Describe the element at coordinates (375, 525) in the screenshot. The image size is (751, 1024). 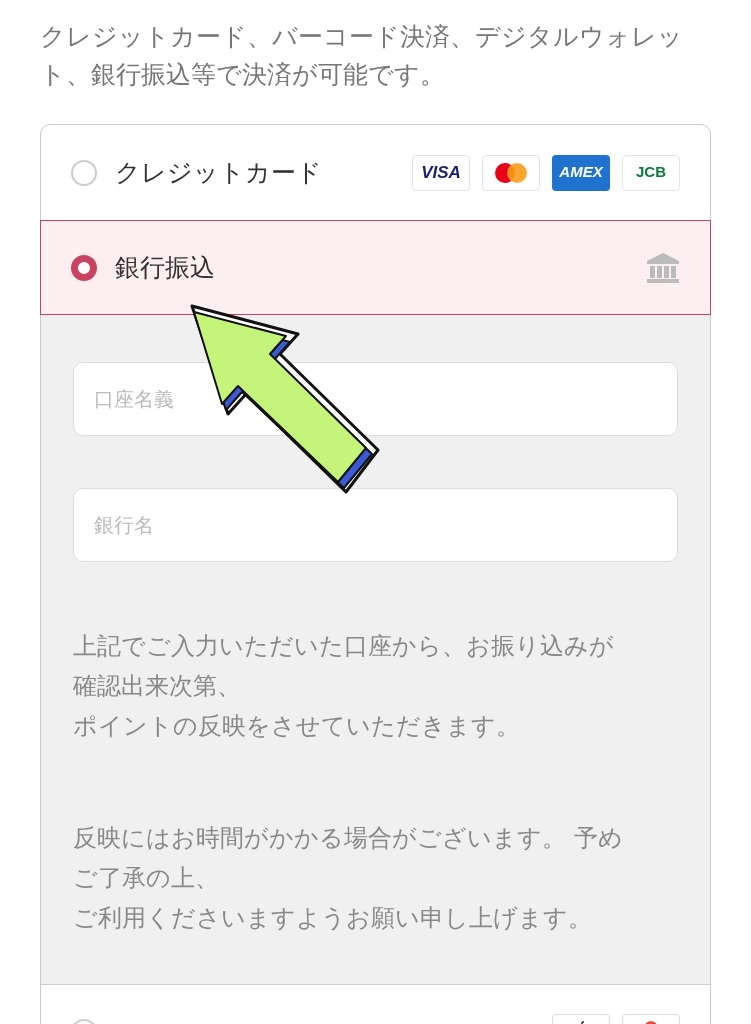
I see `input-field: 銀行名` at that location.